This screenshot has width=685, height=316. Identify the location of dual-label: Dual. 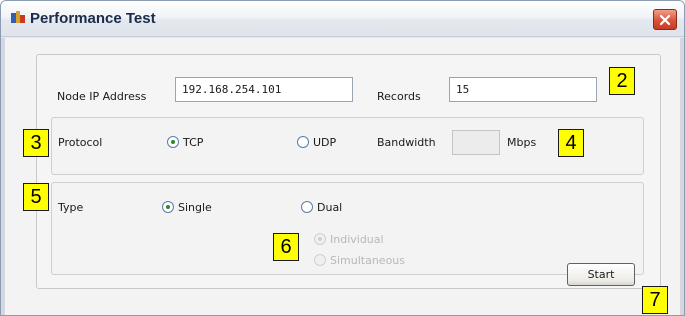
(329, 207).